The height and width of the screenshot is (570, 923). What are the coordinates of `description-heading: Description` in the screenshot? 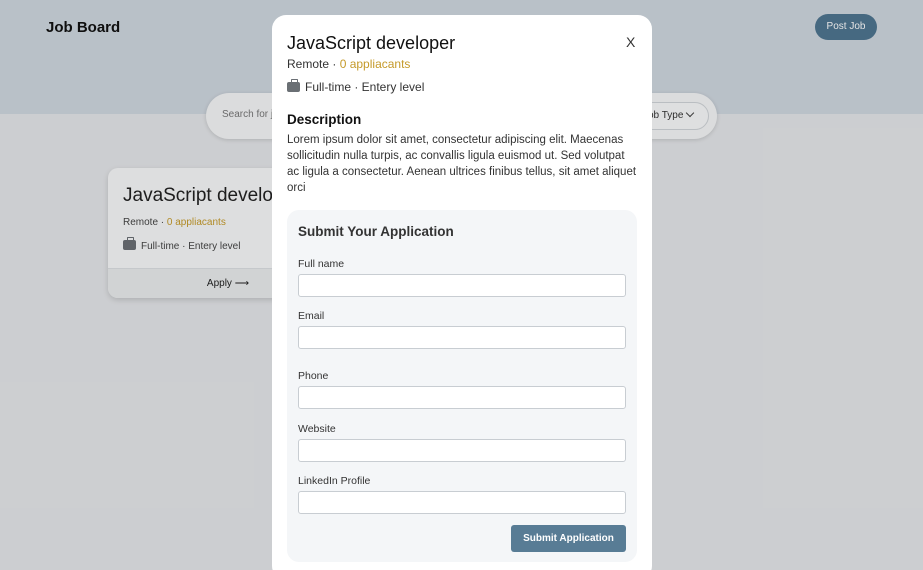 It's located at (324, 119).